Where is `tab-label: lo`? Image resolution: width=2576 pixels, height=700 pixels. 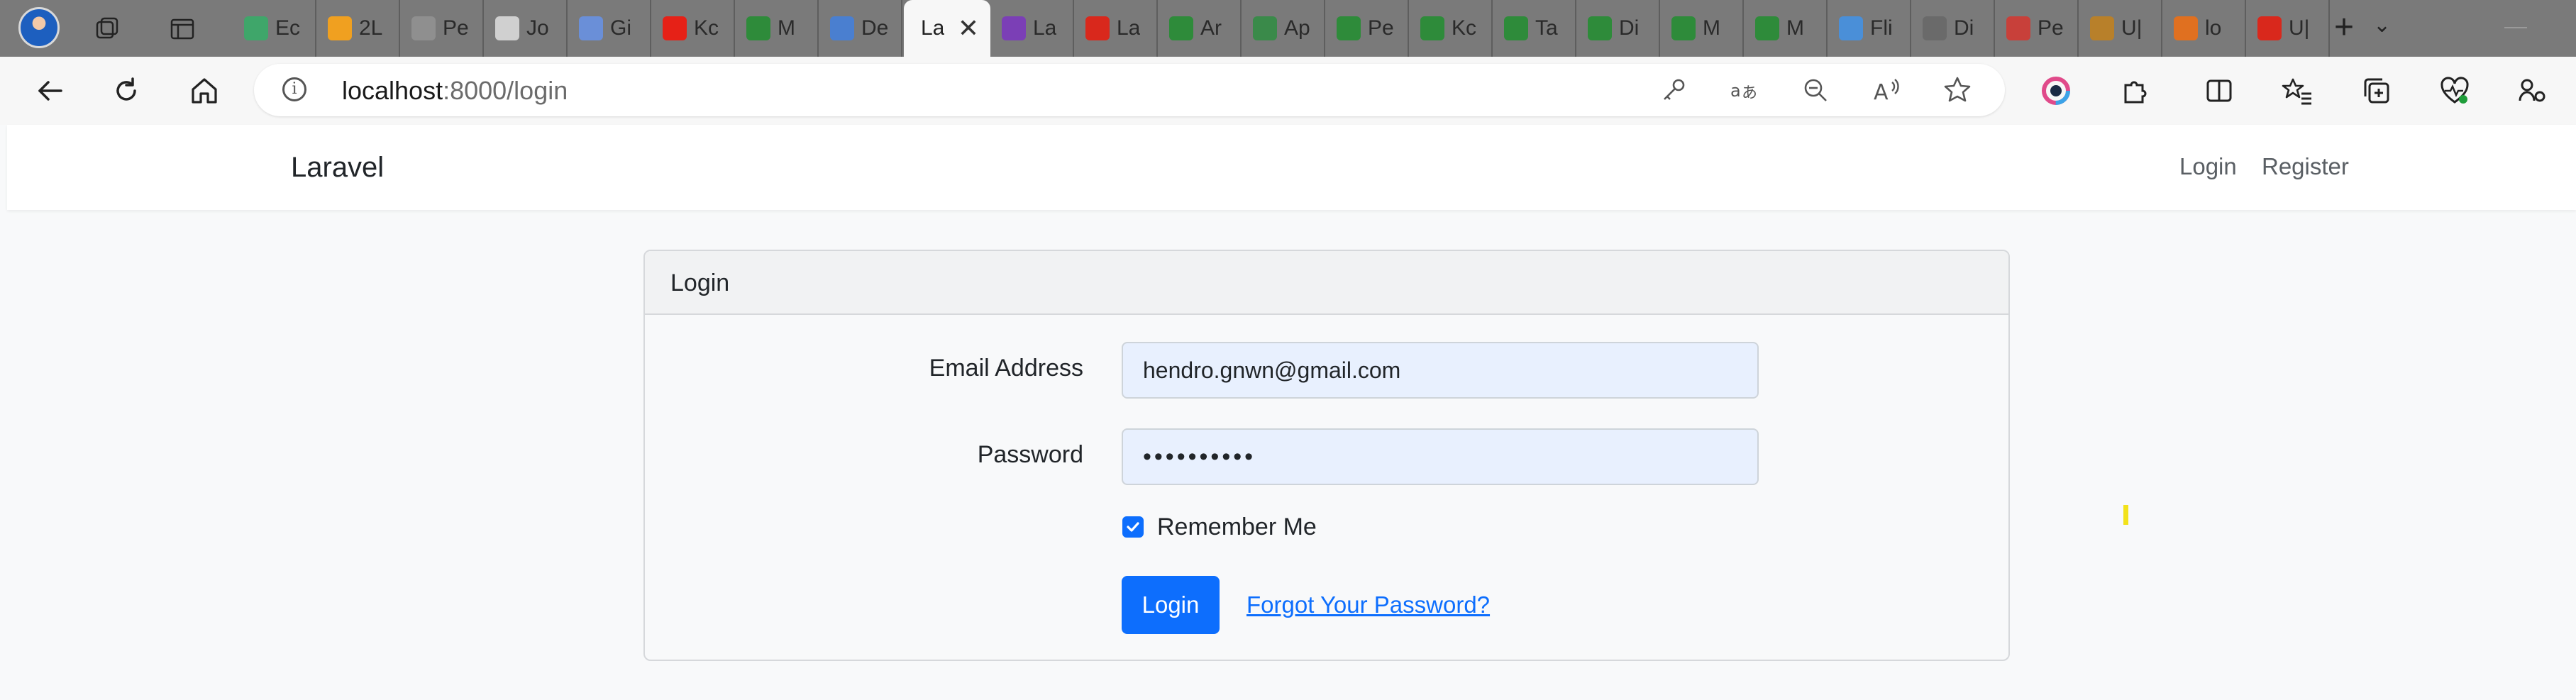 tab-label: lo is located at coordinates (2213, 28).